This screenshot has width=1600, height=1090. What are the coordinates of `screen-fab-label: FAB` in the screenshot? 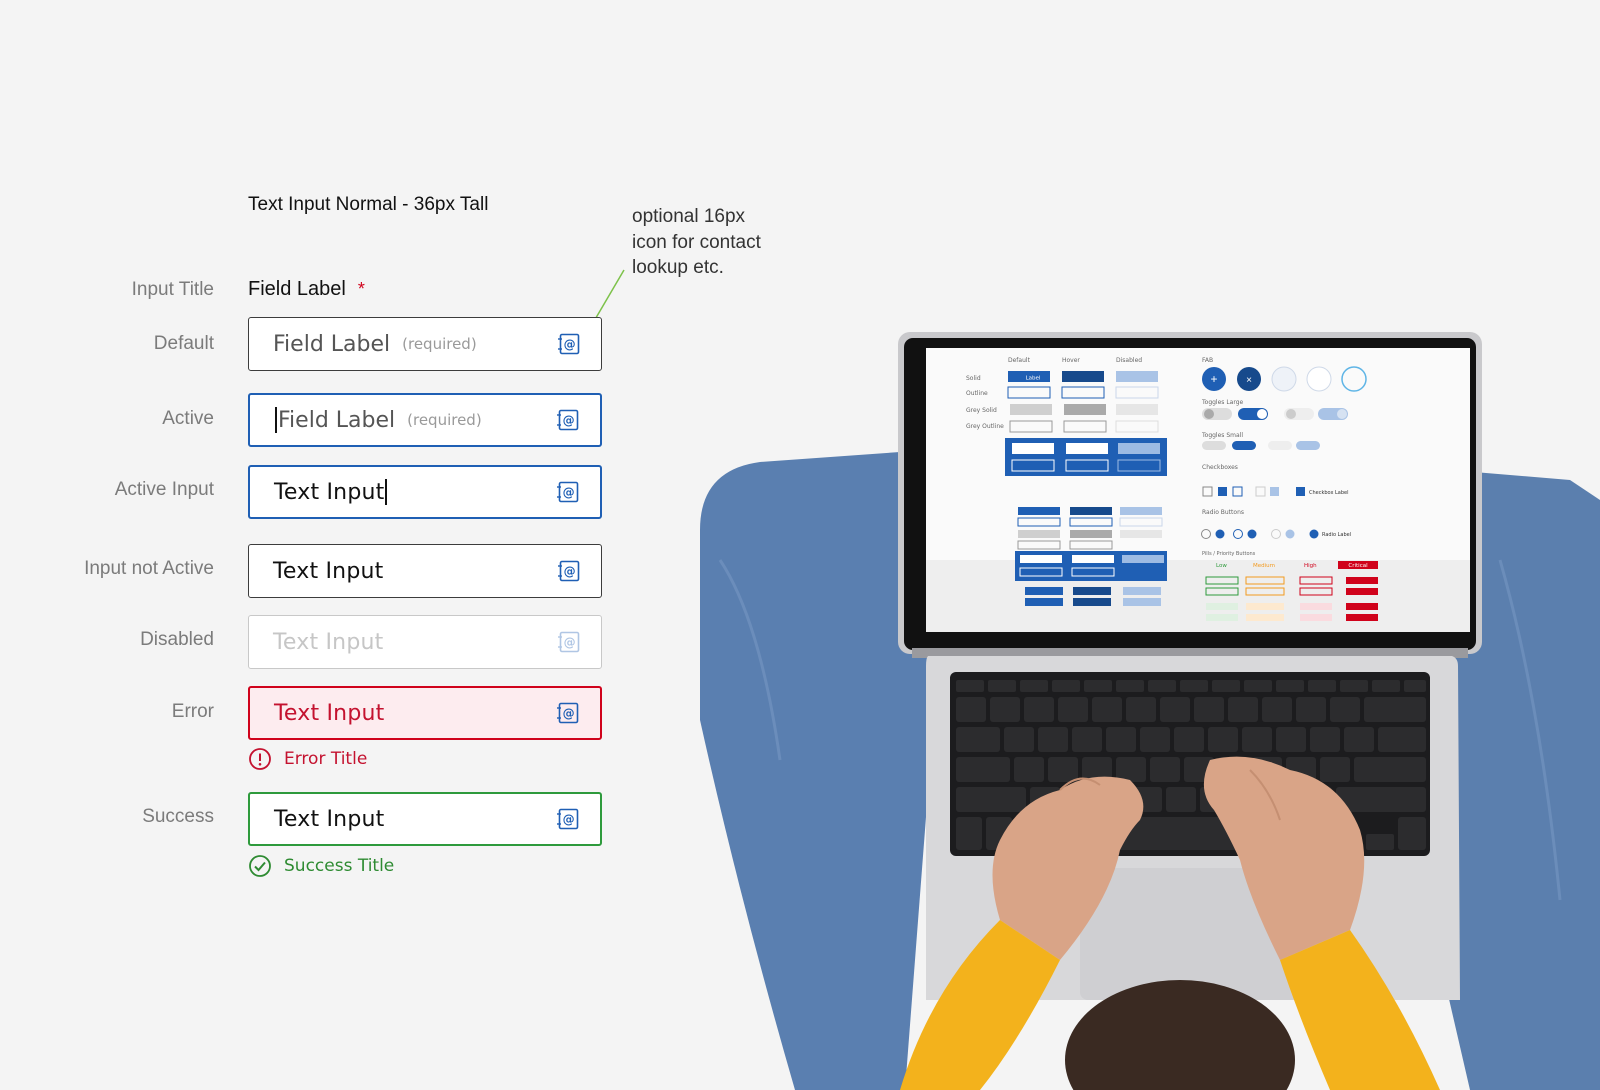 It's located at (1207, 360).